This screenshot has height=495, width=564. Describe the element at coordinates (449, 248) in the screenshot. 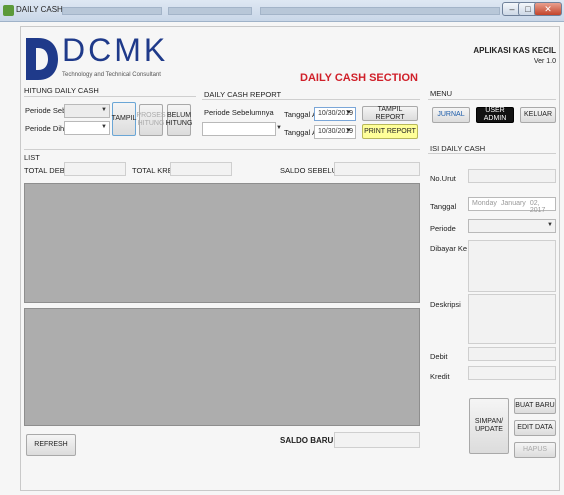

I see `dibayar-ke-label: Dibayar Ke` at that location.